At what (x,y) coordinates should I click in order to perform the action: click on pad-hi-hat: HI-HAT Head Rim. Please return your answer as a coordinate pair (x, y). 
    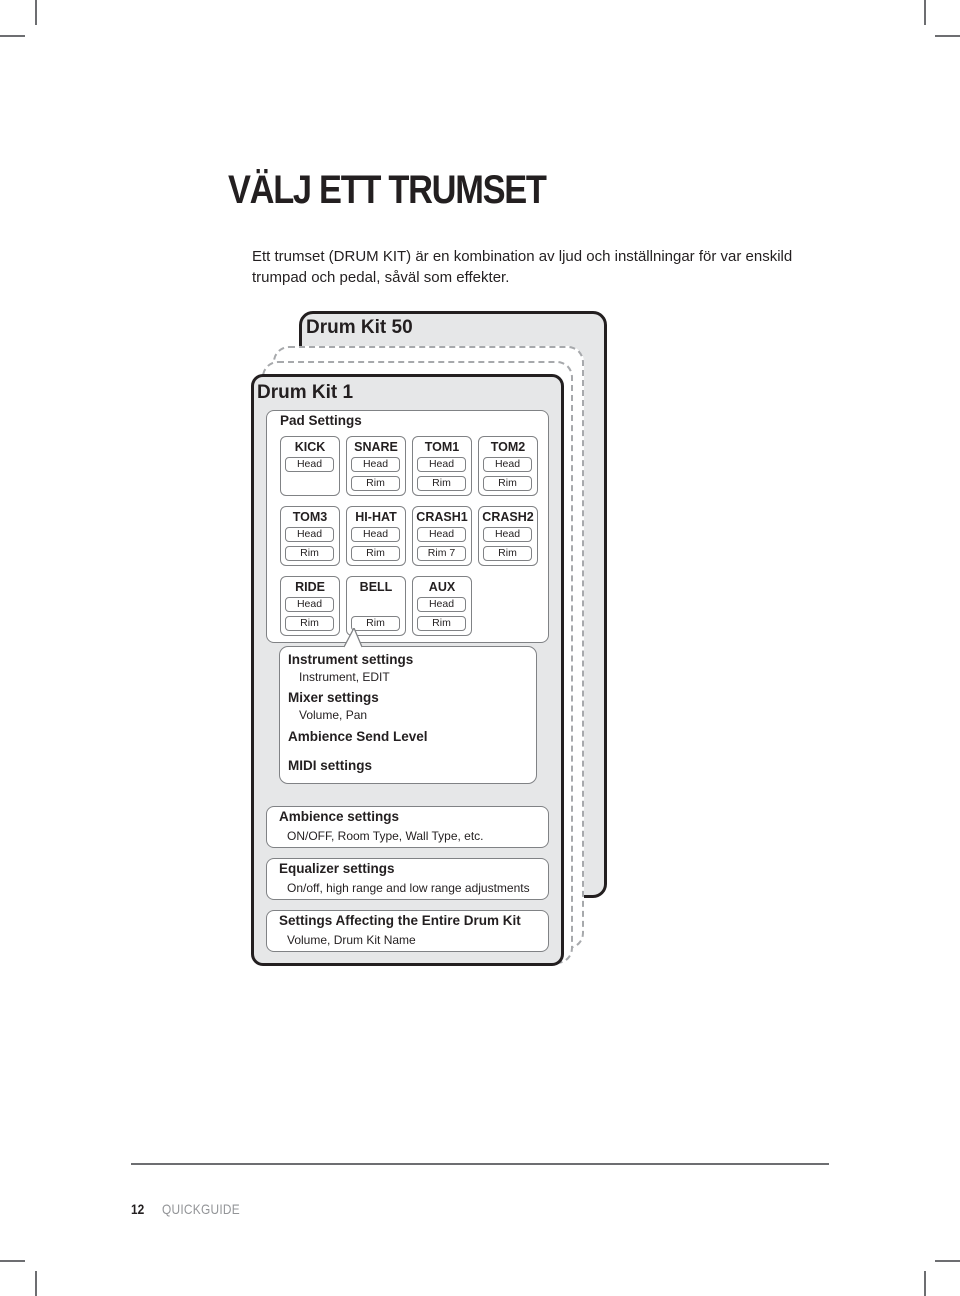
    Looking at the image, I should click on (376, 536).